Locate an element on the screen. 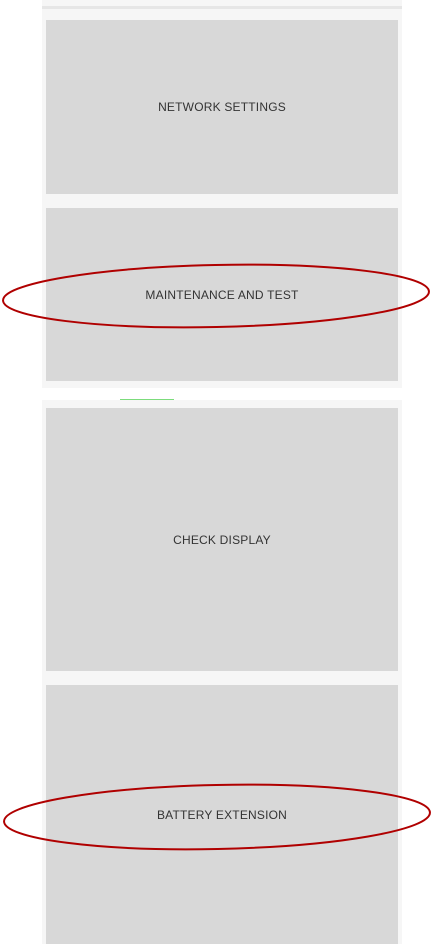 This screenshot has height=944, width=433. maintenance-and-test-label: MAINTENANCE AND TEST is located at coordinates (222, 294).